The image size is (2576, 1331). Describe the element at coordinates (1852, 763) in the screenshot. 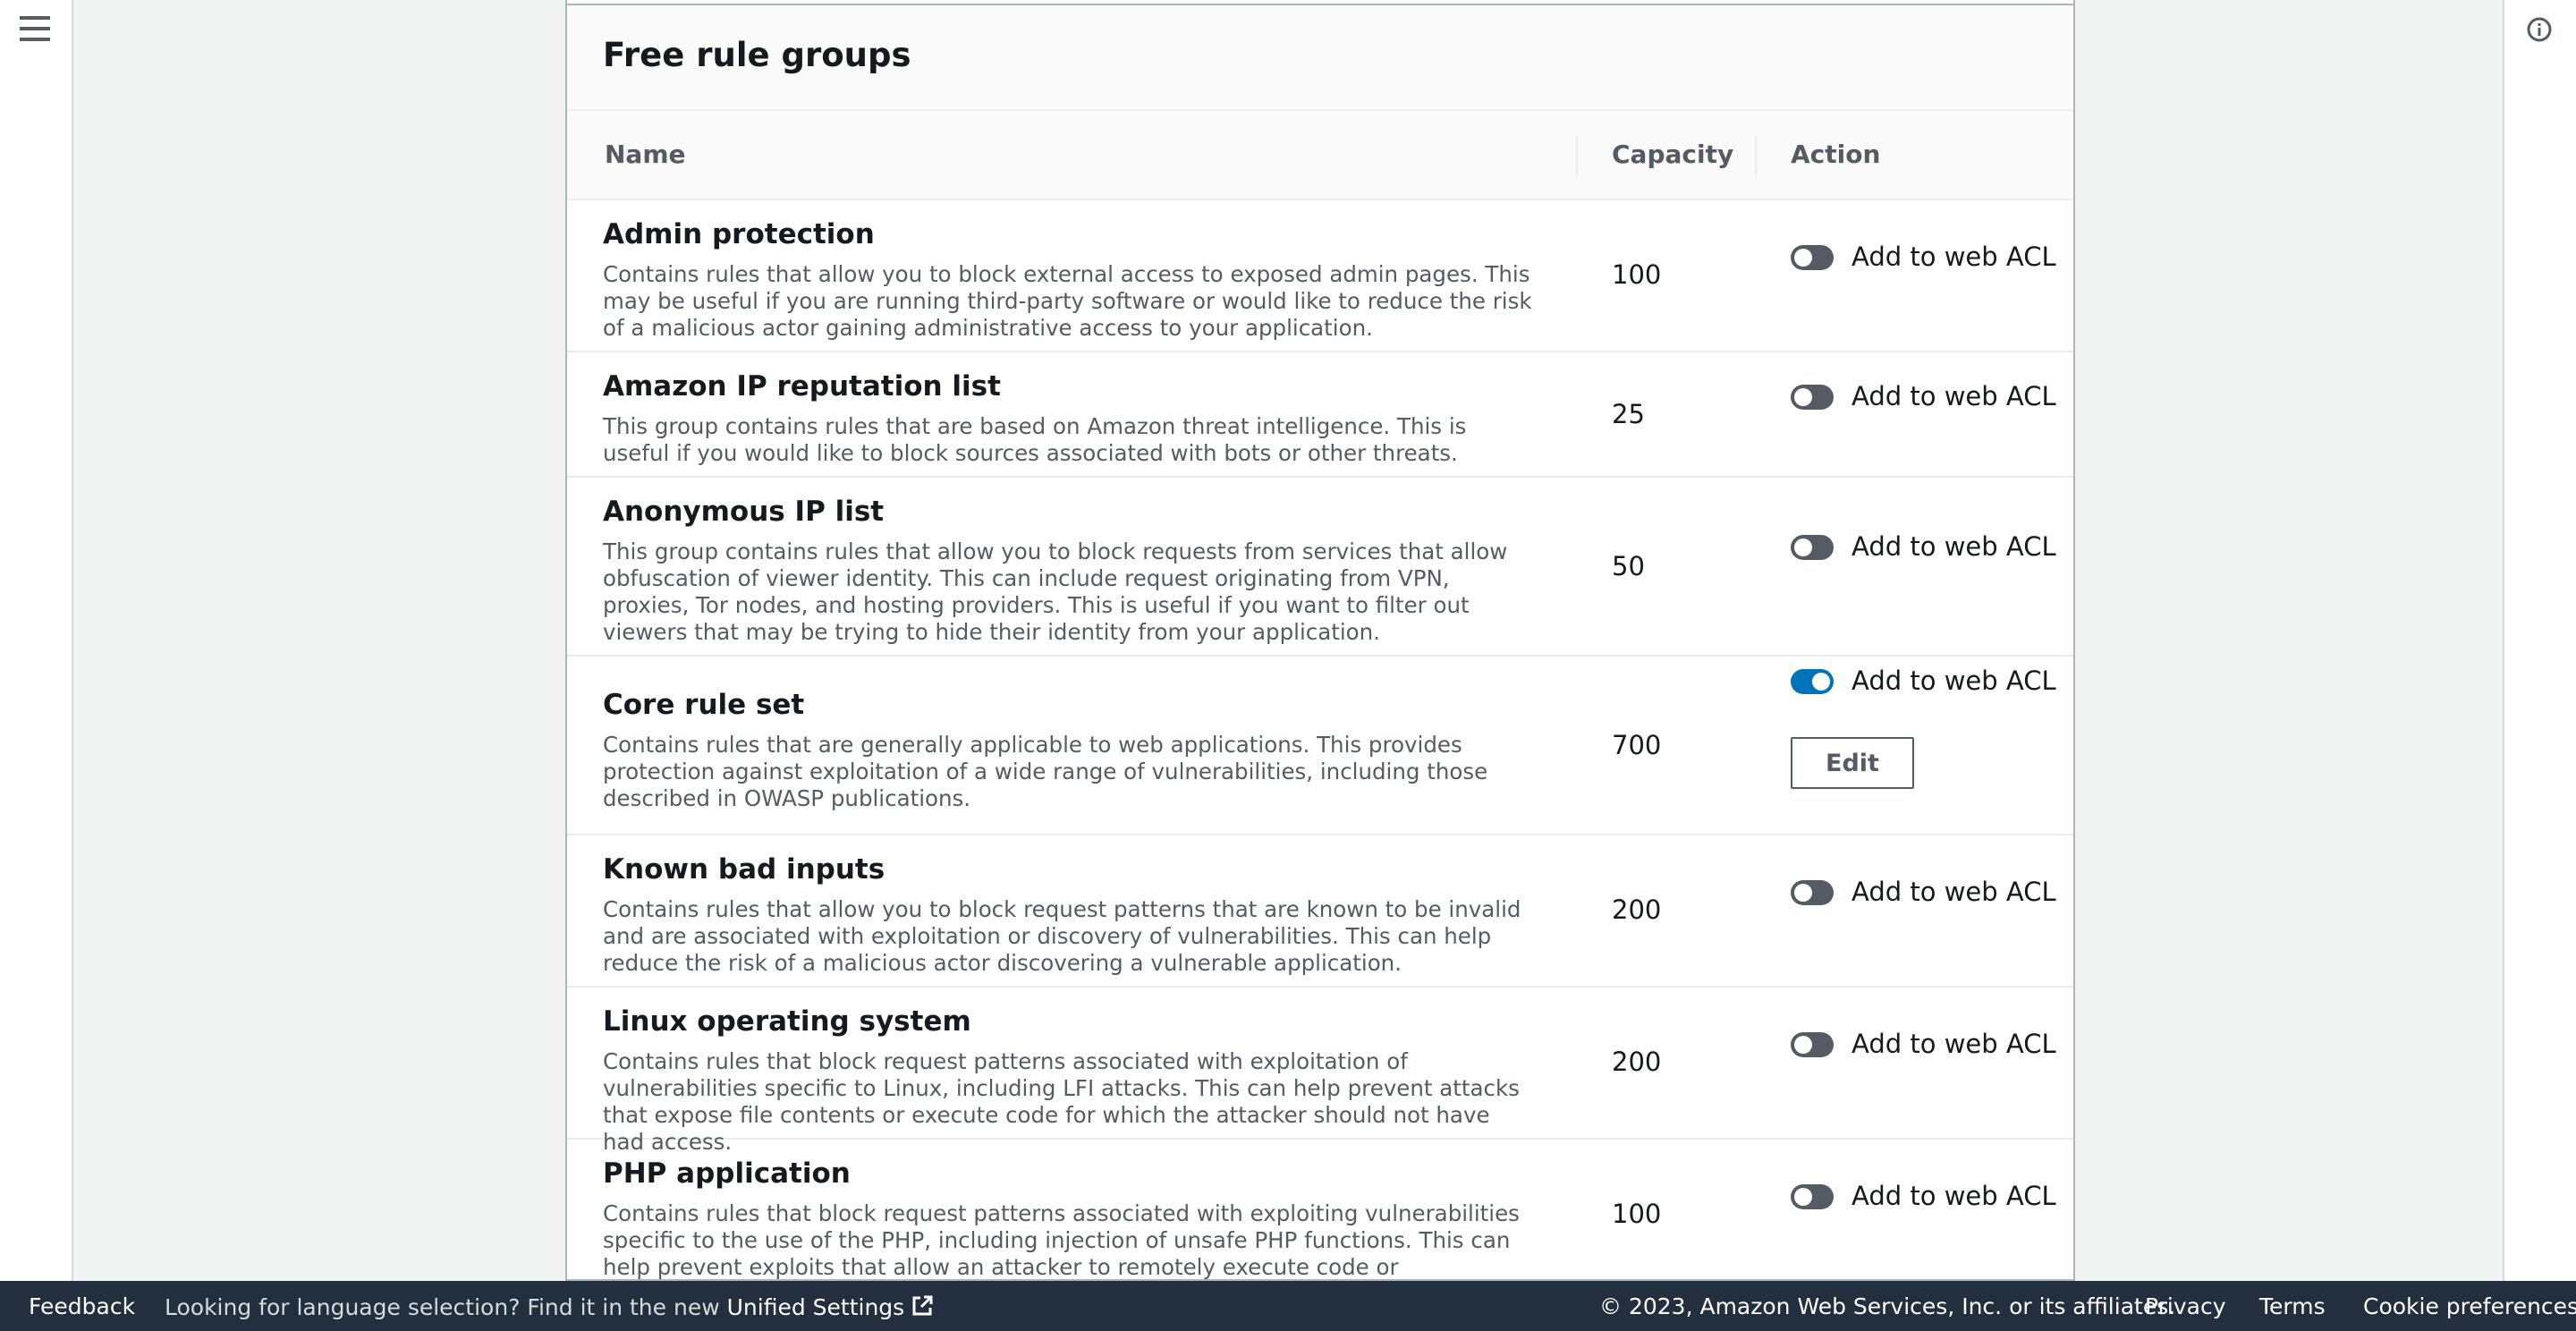

I see `edit-button: Edit` at that location.